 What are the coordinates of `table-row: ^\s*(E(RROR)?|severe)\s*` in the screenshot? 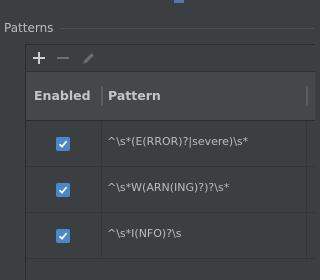 It's located at (170, 144).